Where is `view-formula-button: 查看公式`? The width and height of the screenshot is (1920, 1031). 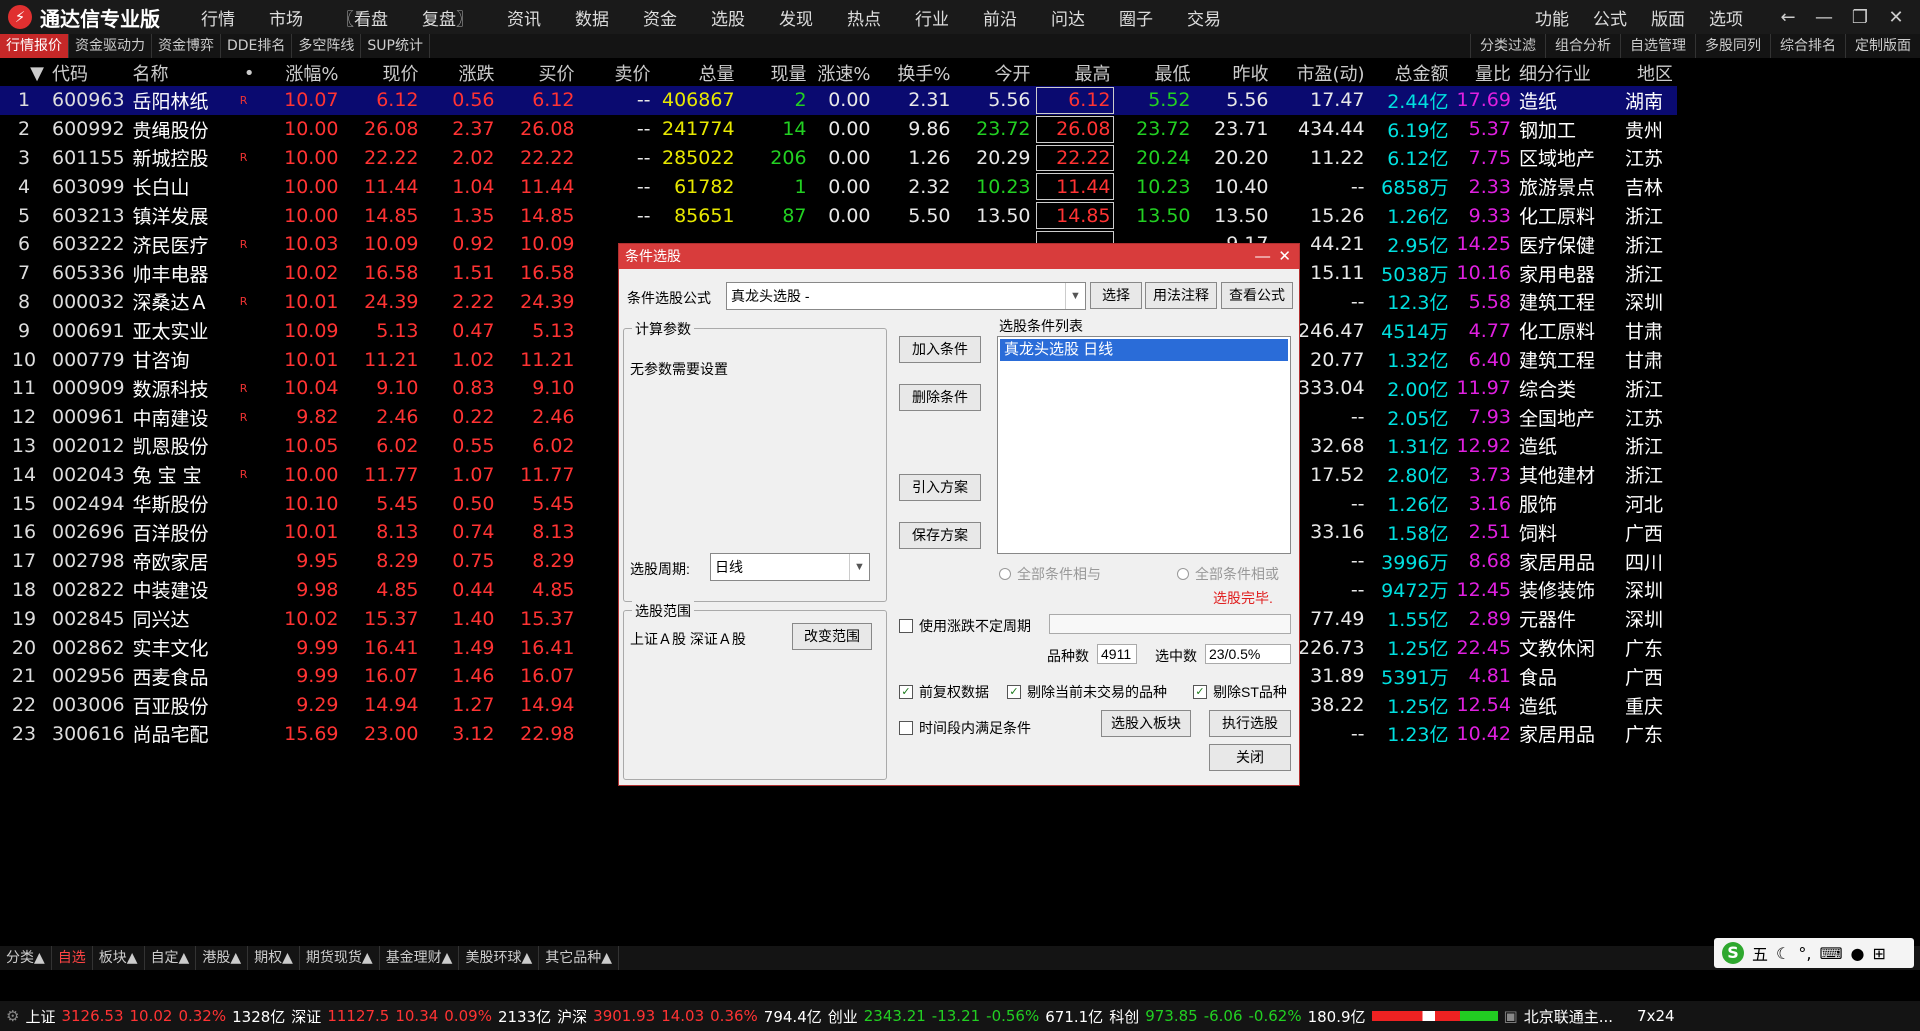
view-formula-button: 查看公式 is located at coordinates (1257, 295).